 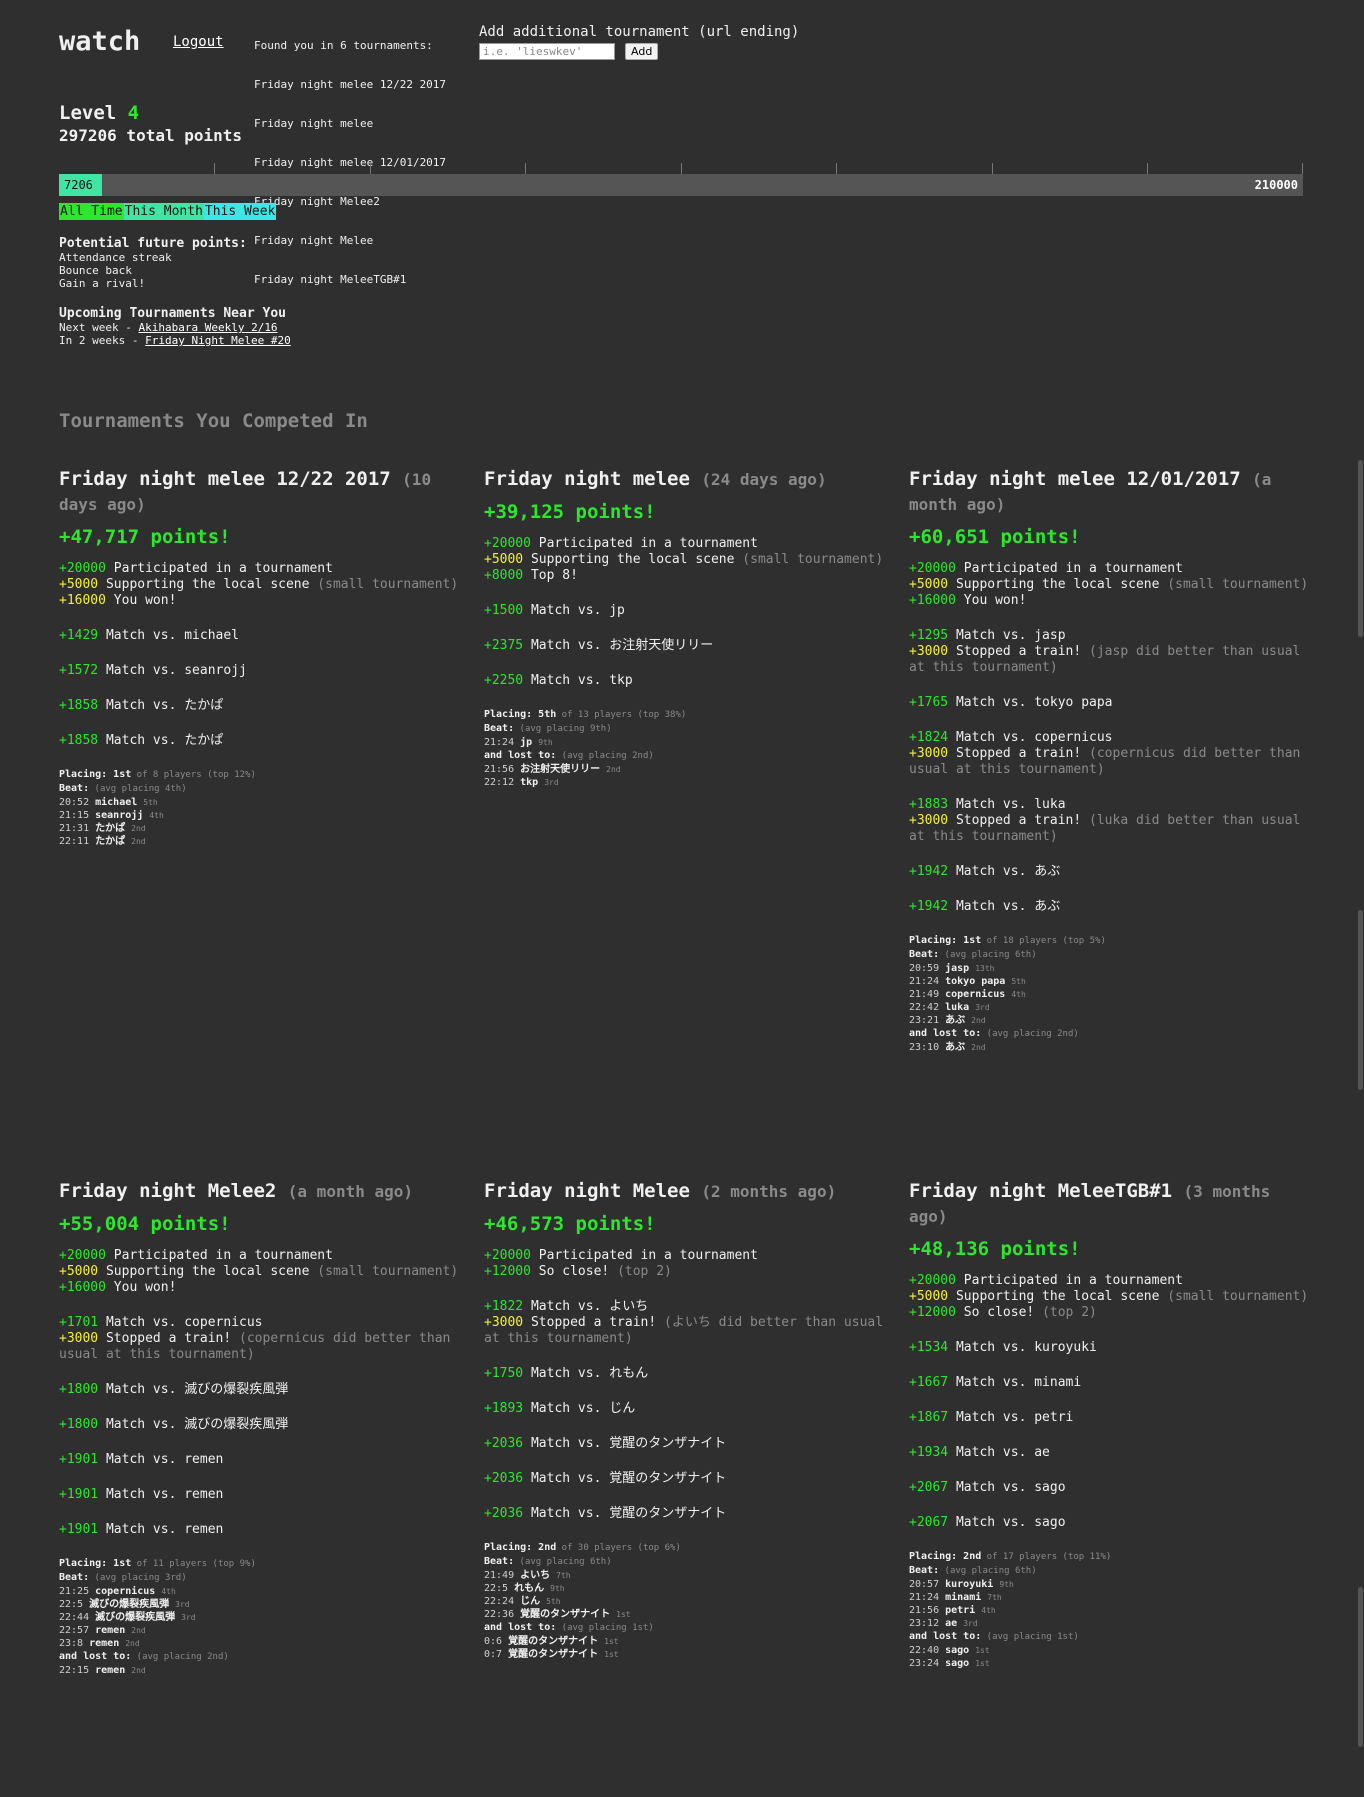 What do you see at coordinates (1109, 907) in the screenshot?
I see `points-line: +1942 Match vs. あぶ` at bounding box center [1109, 907].